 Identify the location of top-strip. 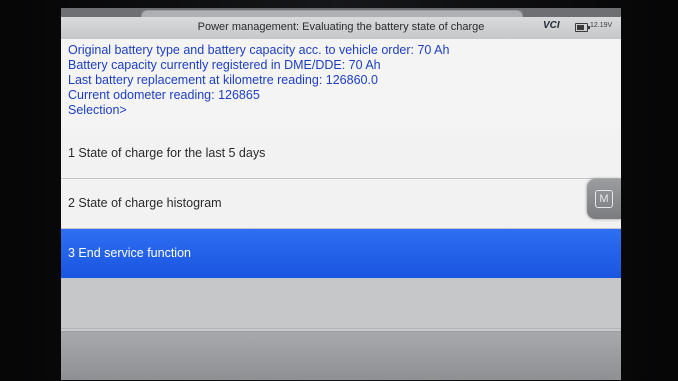
(341, 13).